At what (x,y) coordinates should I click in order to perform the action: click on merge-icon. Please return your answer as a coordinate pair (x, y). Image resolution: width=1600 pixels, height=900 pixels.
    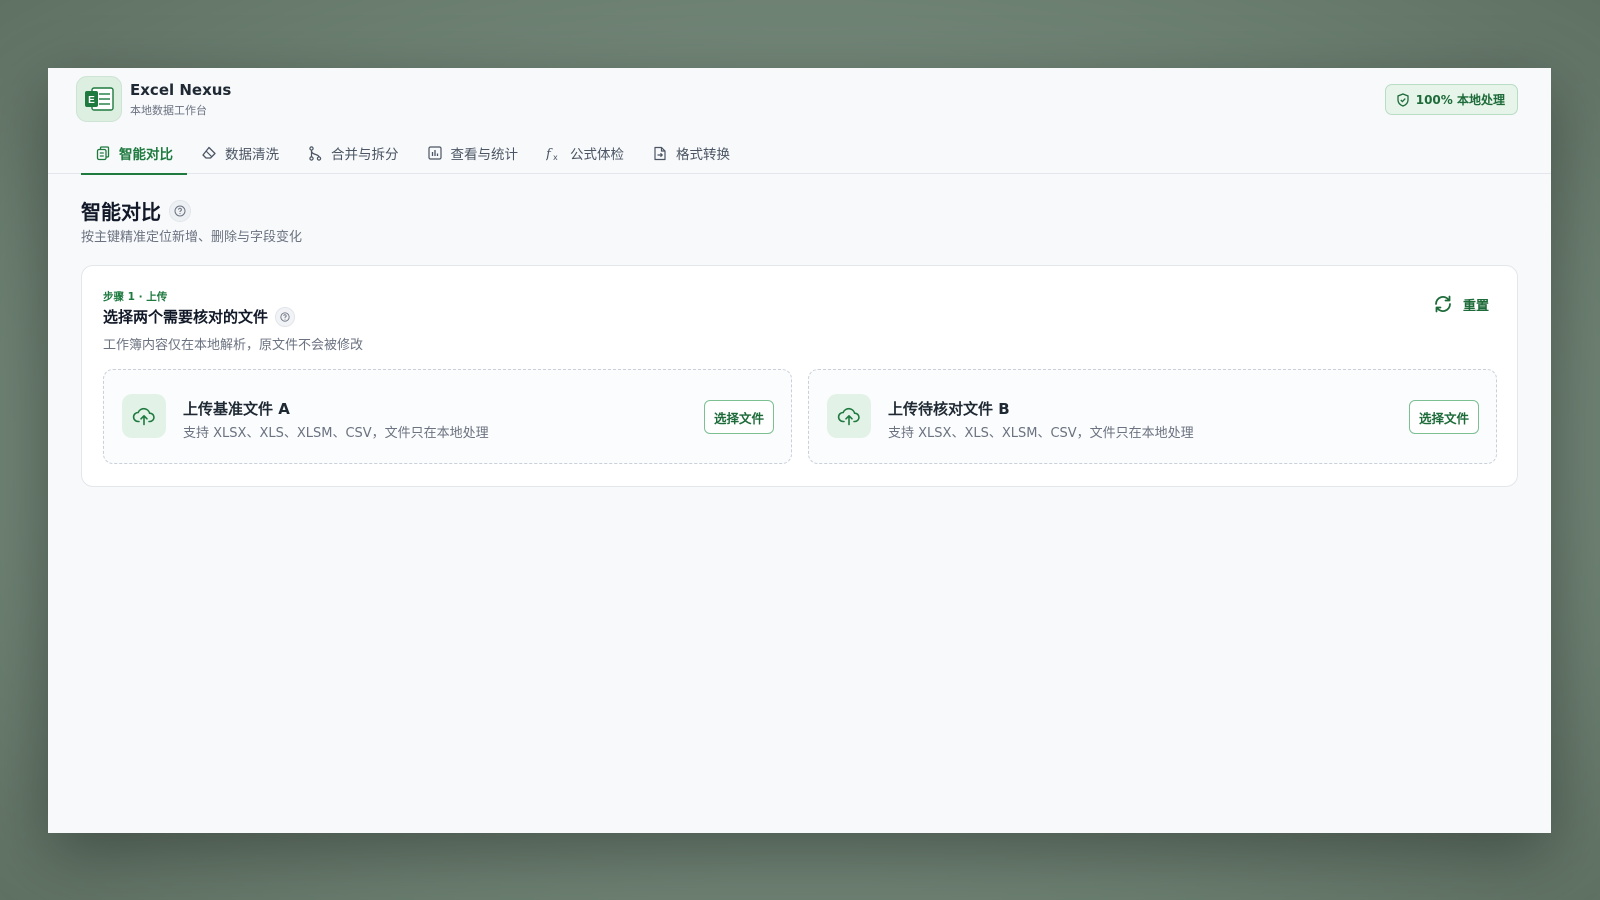
    Looking at the image, I should click on (315, 153).